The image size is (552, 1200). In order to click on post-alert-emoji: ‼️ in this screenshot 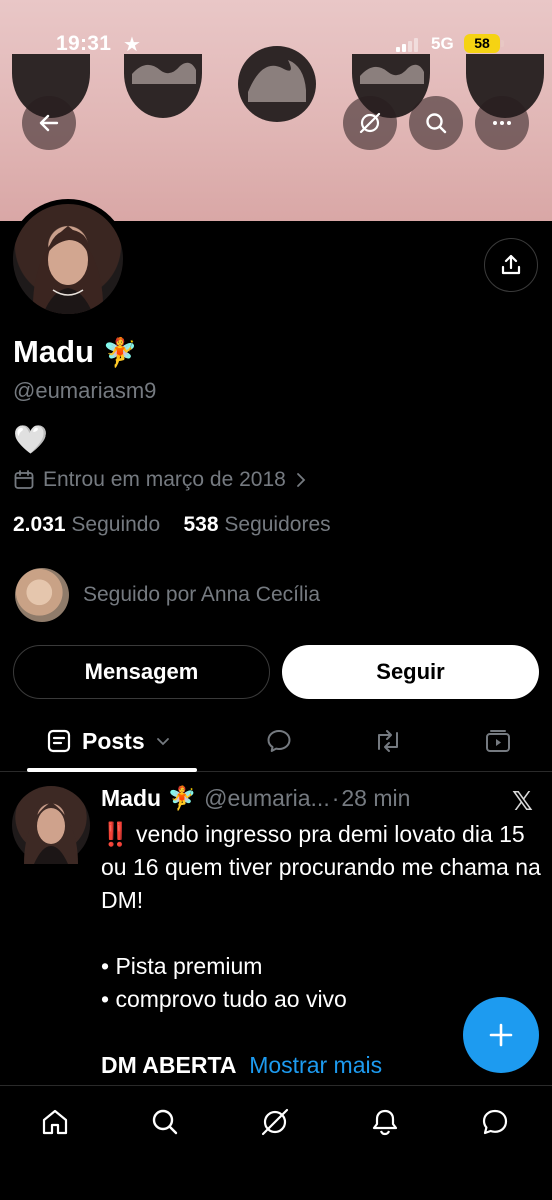, I will do `click(115, 834)`.